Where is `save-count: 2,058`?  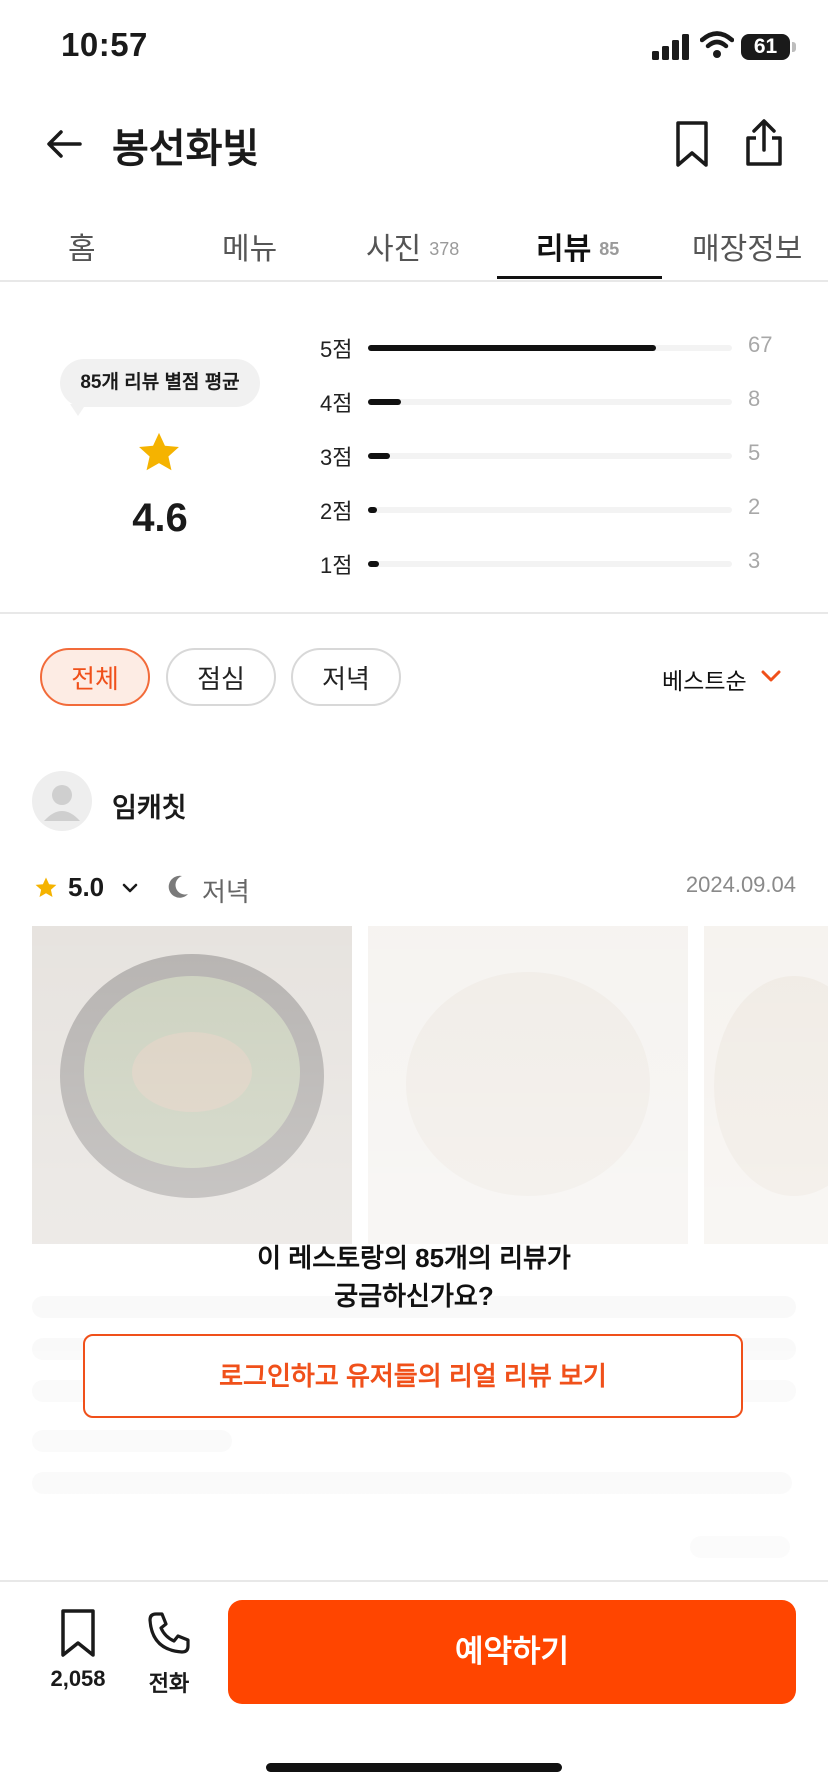 save-count: 2,058 is located at coordinates (78, 1678).